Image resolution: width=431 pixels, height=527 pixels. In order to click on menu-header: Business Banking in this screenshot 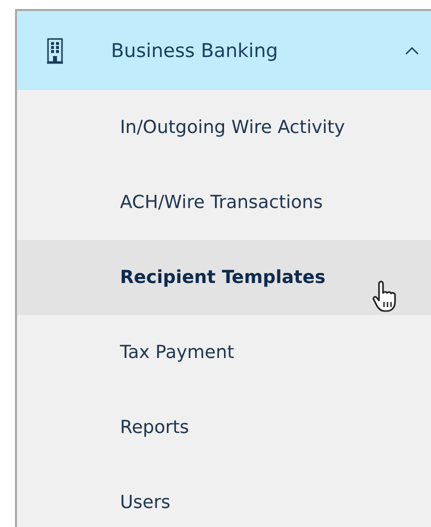, I will do `click(224, 50)`.